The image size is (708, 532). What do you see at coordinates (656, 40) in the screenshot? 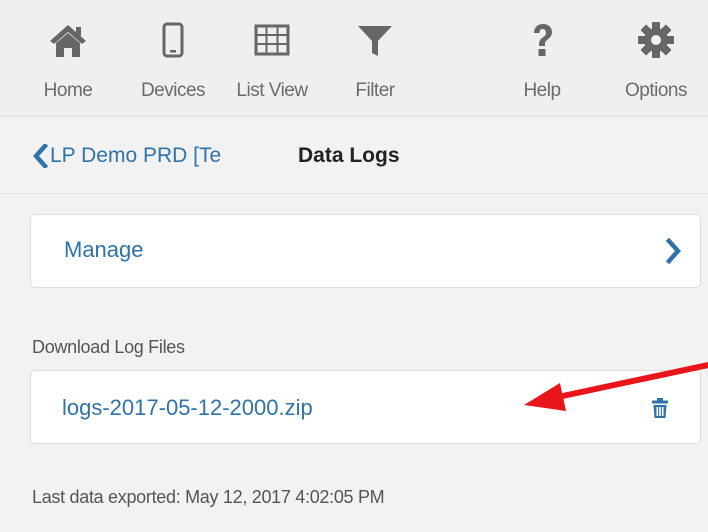
I see `gear-icon` at bounding box center [656, 40].